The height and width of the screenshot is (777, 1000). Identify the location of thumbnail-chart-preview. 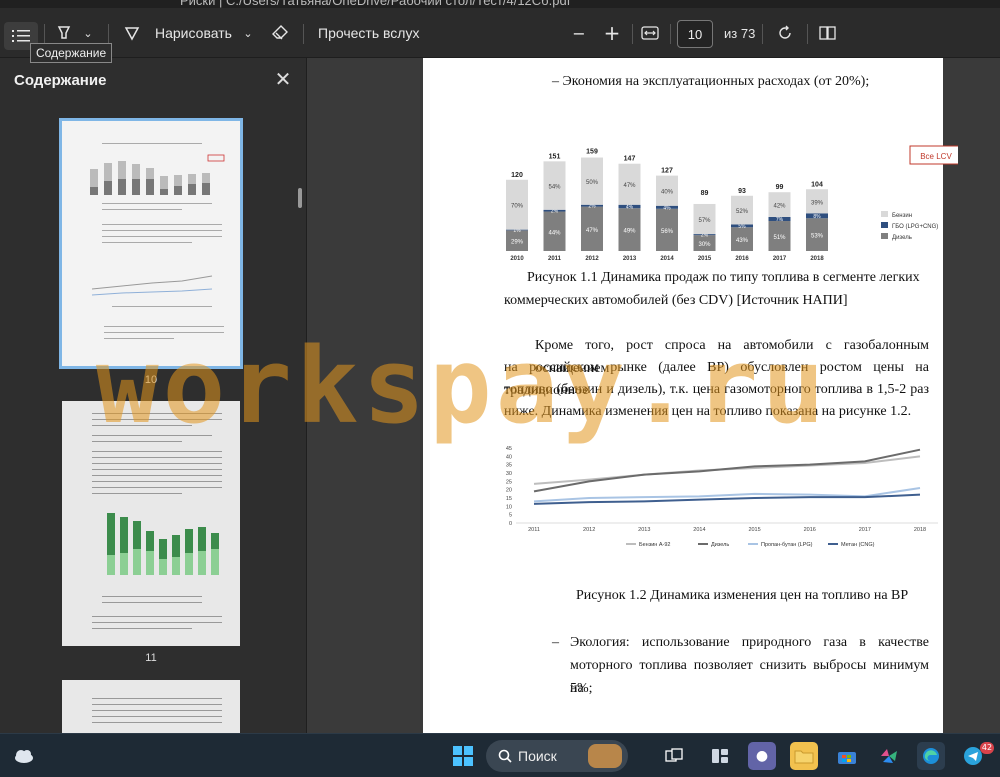
(157, 174).